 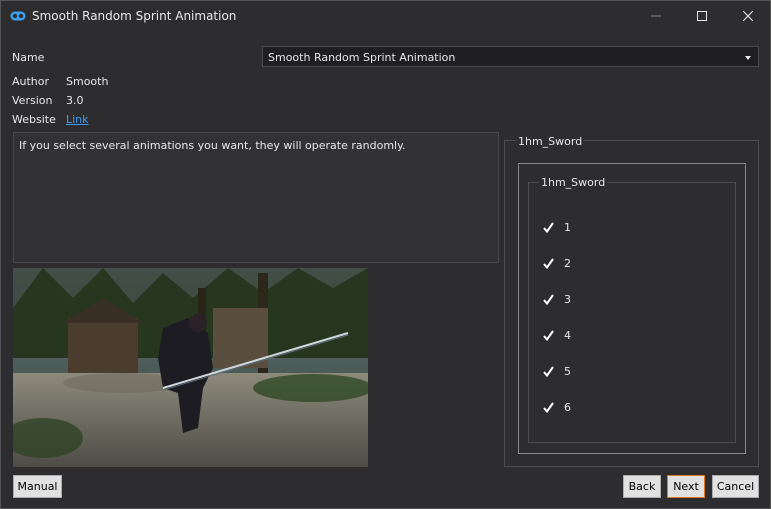 I want to click on name-dropdown: Smooth Random Sprint Animation, so click(x=510, y=56).